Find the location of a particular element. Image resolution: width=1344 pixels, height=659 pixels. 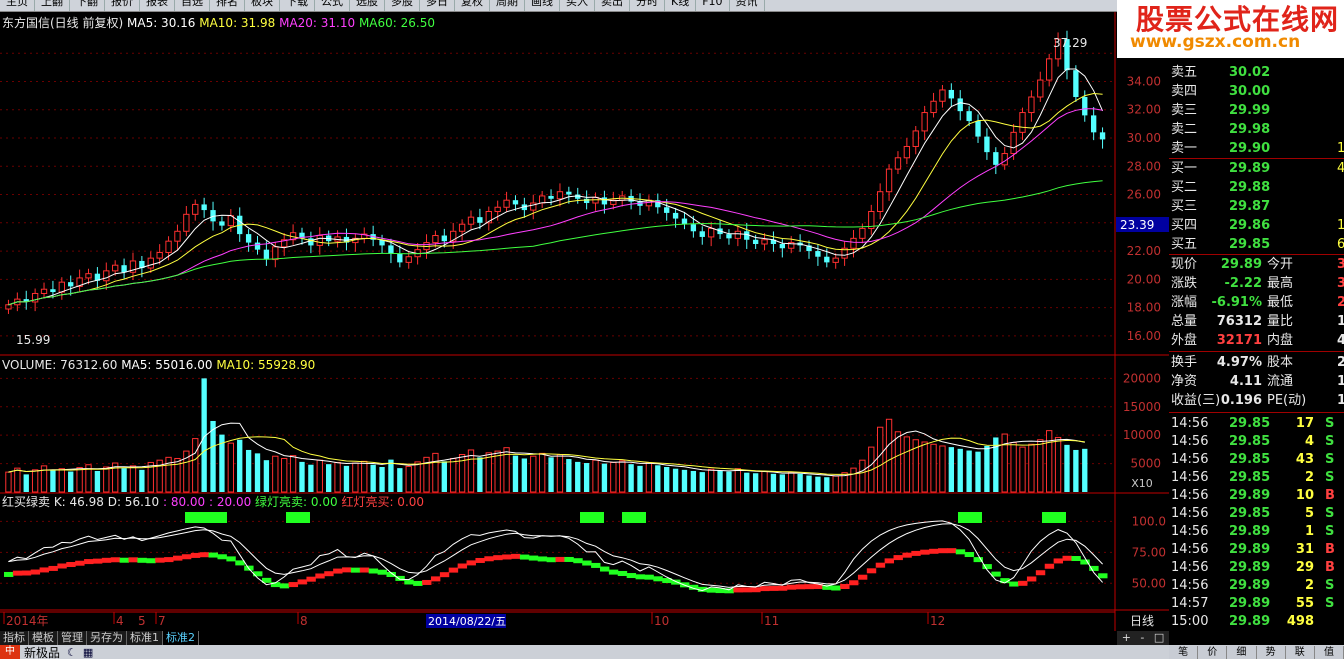

period-label: 日线 is located at coordinates (1142, 621).